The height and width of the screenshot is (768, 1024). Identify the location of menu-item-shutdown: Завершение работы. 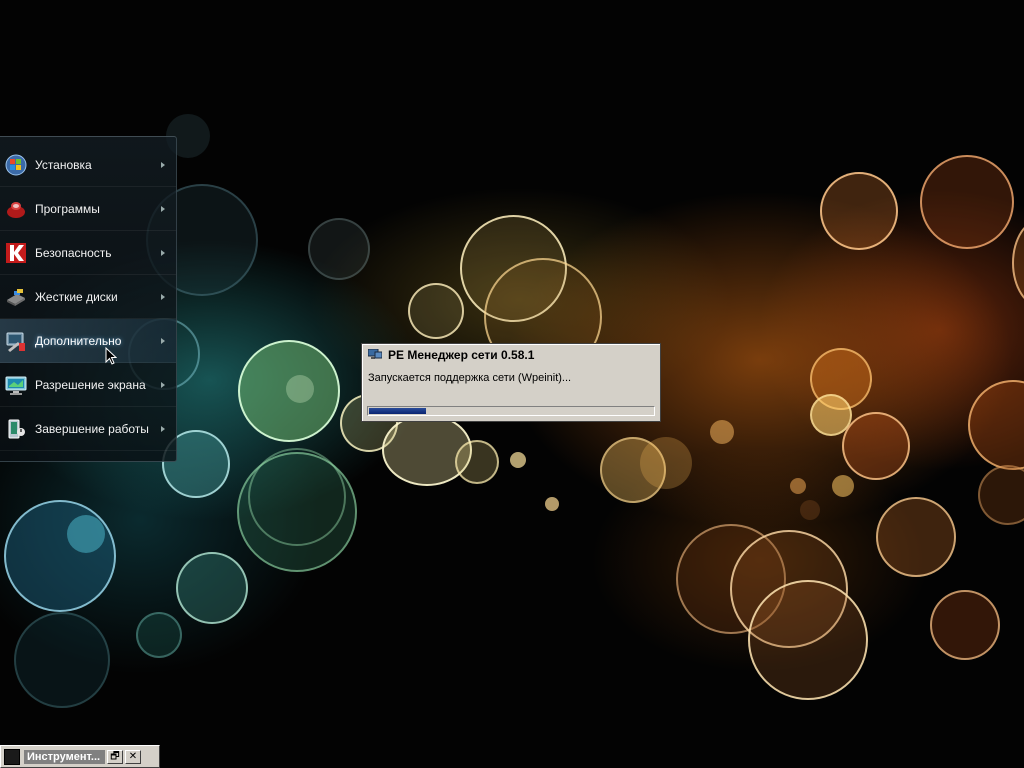
(88, 429).